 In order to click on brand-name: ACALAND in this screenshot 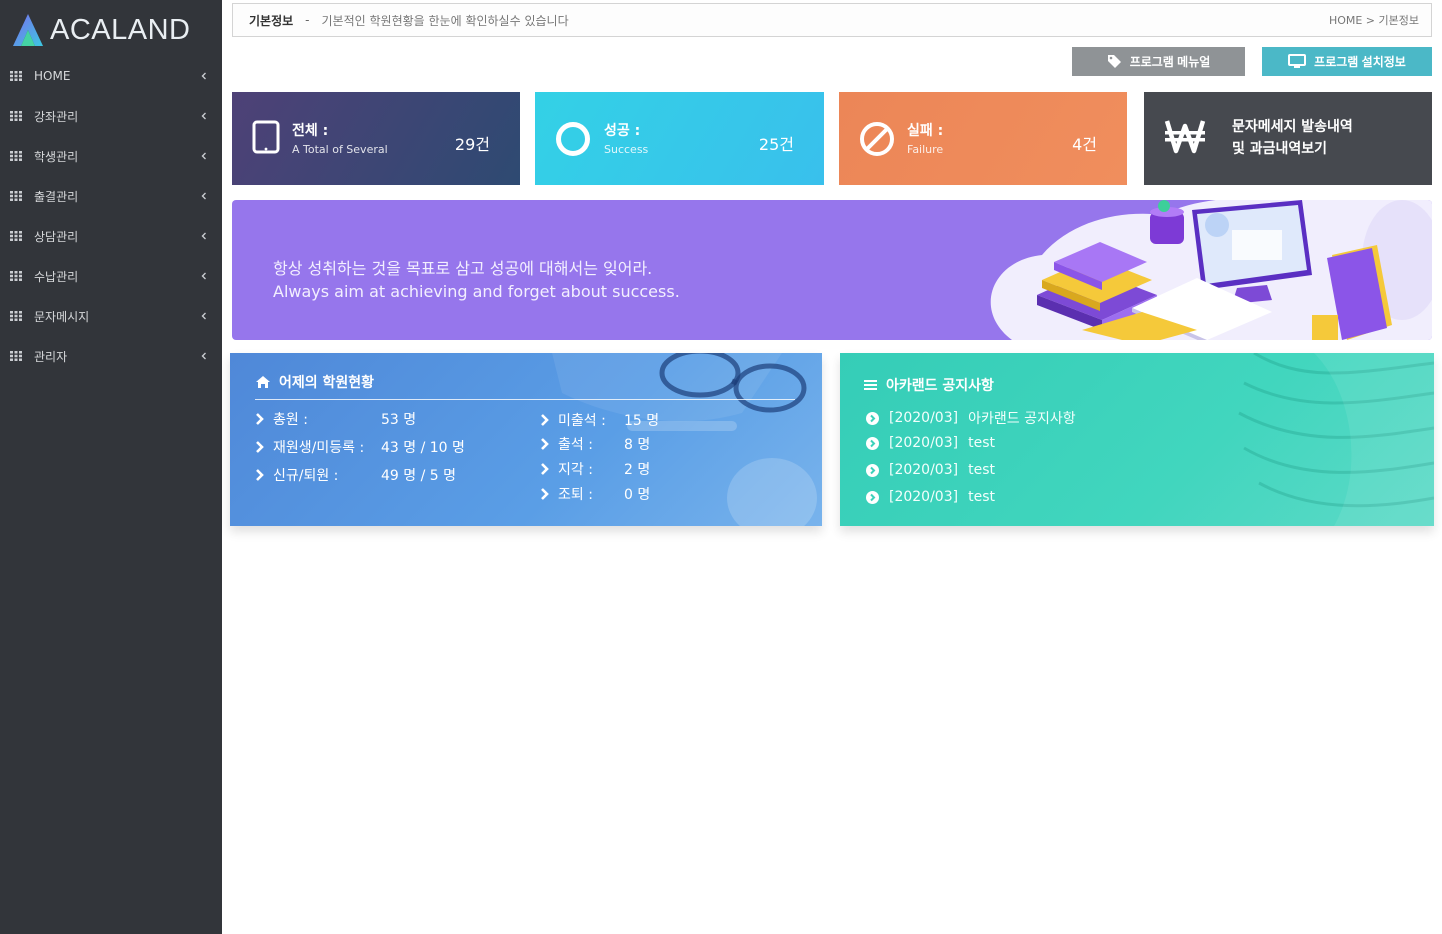, I will do `click(120, 29)`.